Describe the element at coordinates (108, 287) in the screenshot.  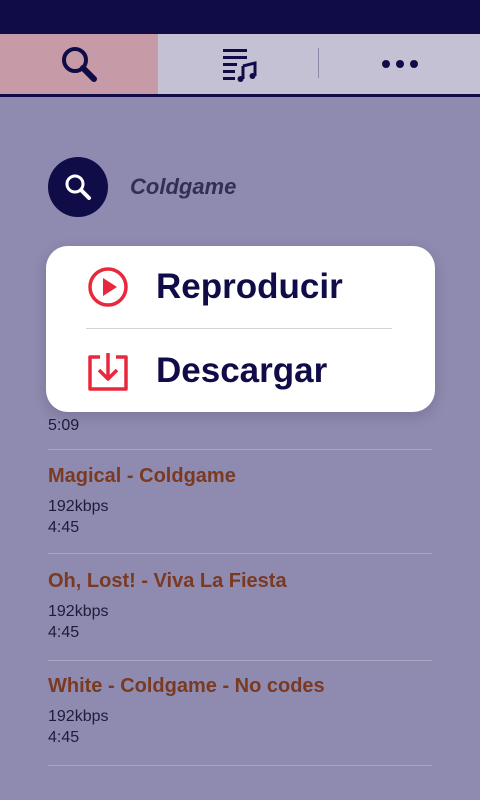
I see `play-icon` at that location.